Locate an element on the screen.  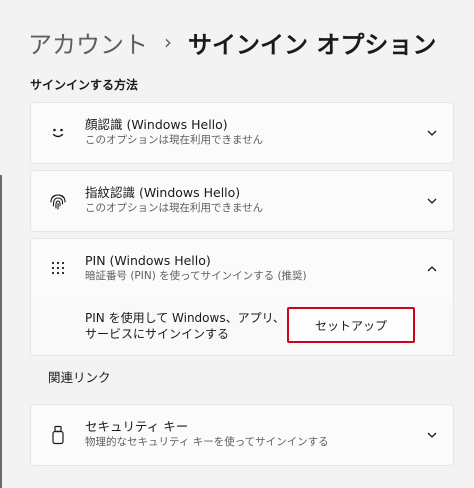
option-fingerprint-subtitle: このオプションは現在利用できません is located at coordinates (174, 208).